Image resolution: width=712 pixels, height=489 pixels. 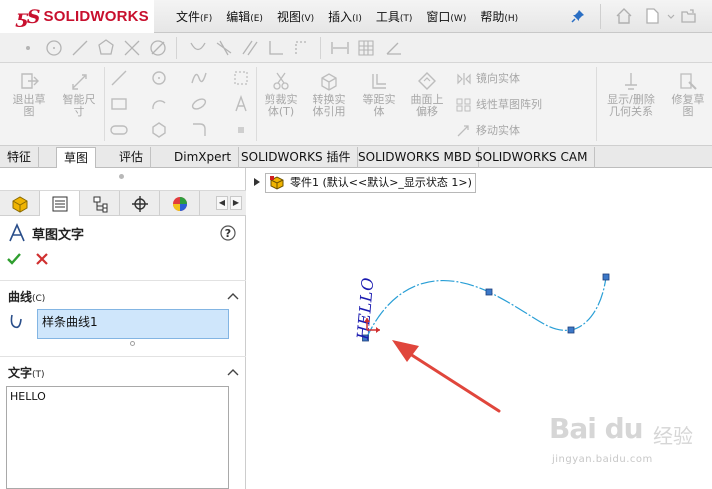 What do you see at coordinates (29, 94) in the screenshot?
I see `exit-sketch-button: 退出草 图` at bounding box center [29, 94].